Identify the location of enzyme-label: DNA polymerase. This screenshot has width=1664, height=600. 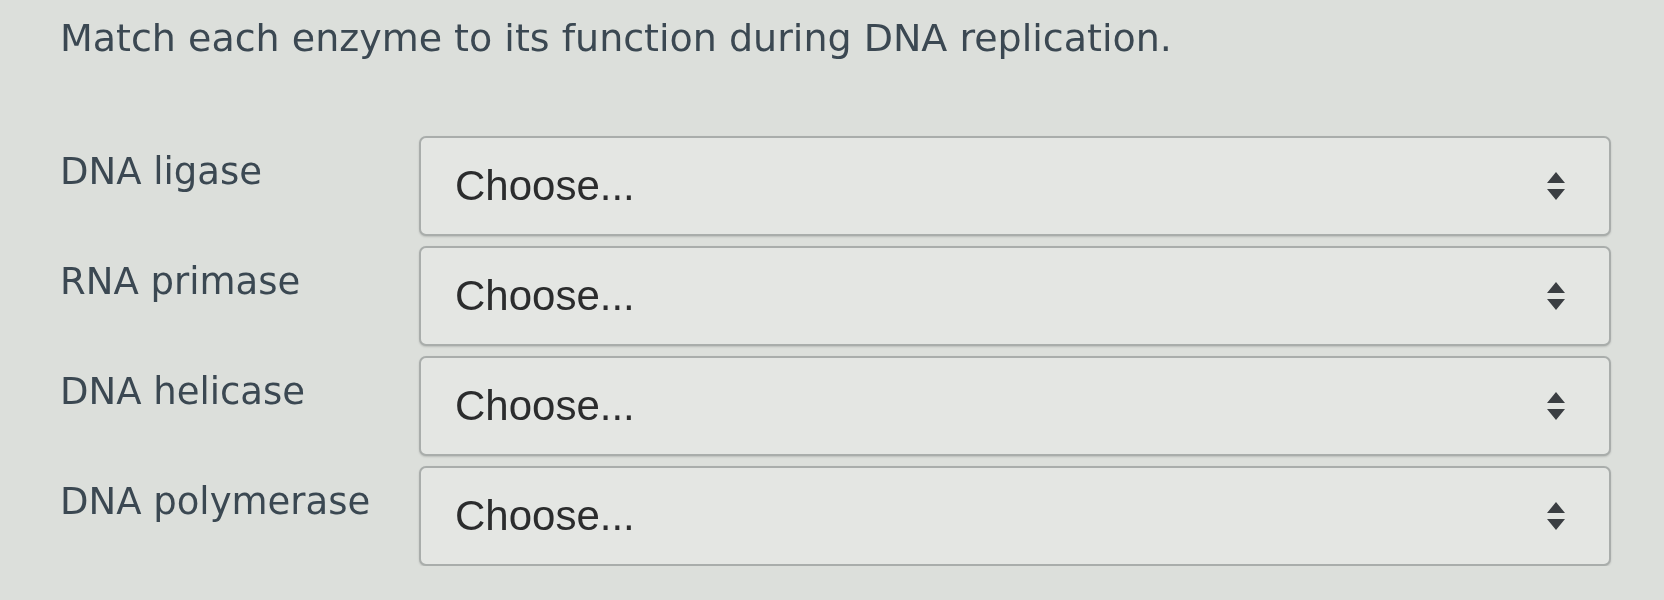
(216, 502).